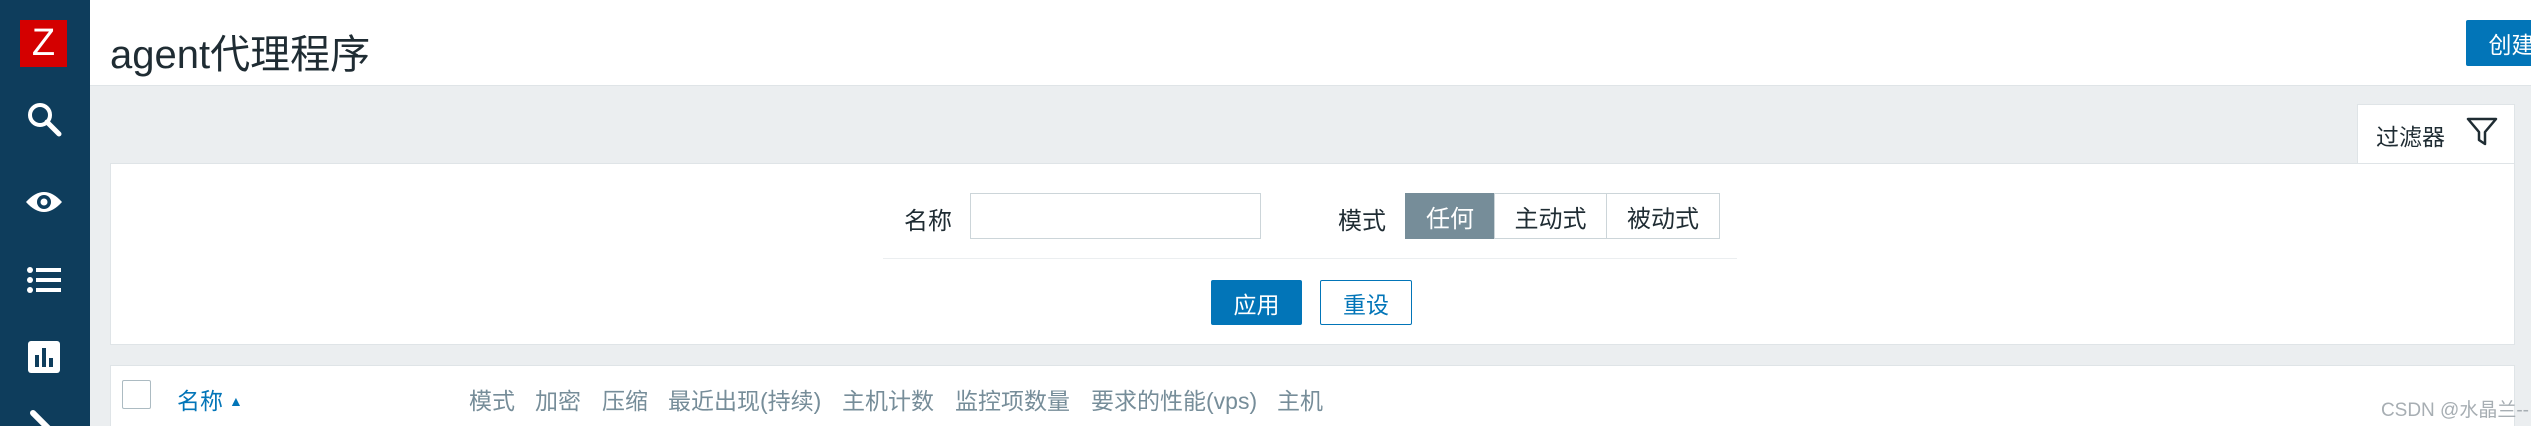 The width and height of the screenshot is (2531, 426). Describe the element at coordinates (1550, 216) in the screenshot. I see `mode-option-active: 主动式` at that location.